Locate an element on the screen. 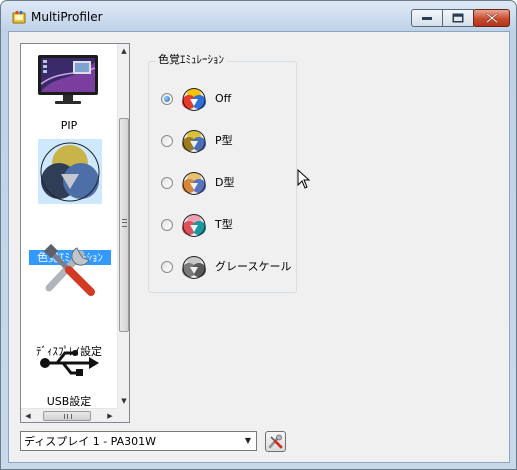 This screenshot has height=470, width=517. chevron-down-icon: ▼ is located at coordinates (248, 441).